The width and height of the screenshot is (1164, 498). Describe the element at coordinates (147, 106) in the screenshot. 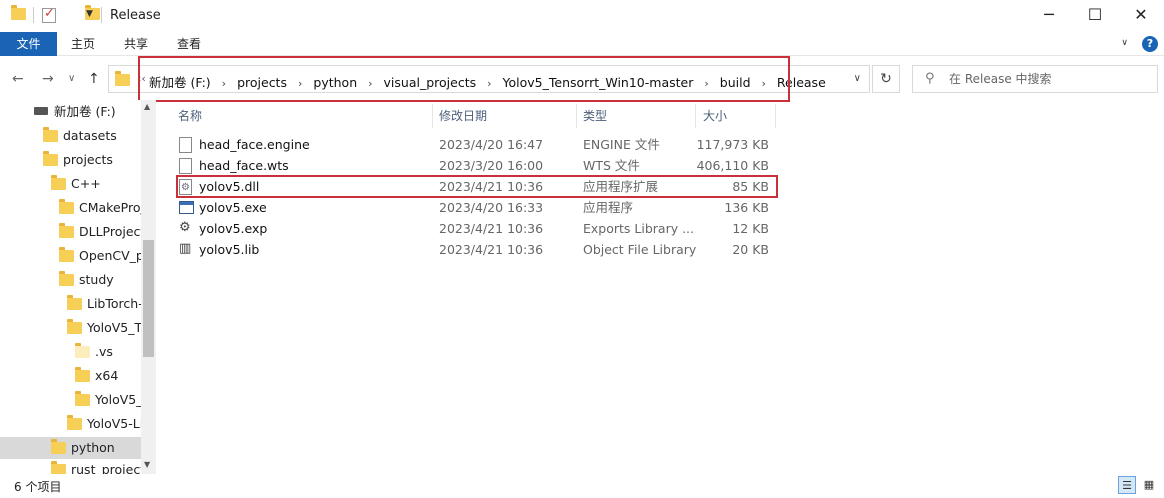

I see `scroll-up-icon: ▲` at that location.